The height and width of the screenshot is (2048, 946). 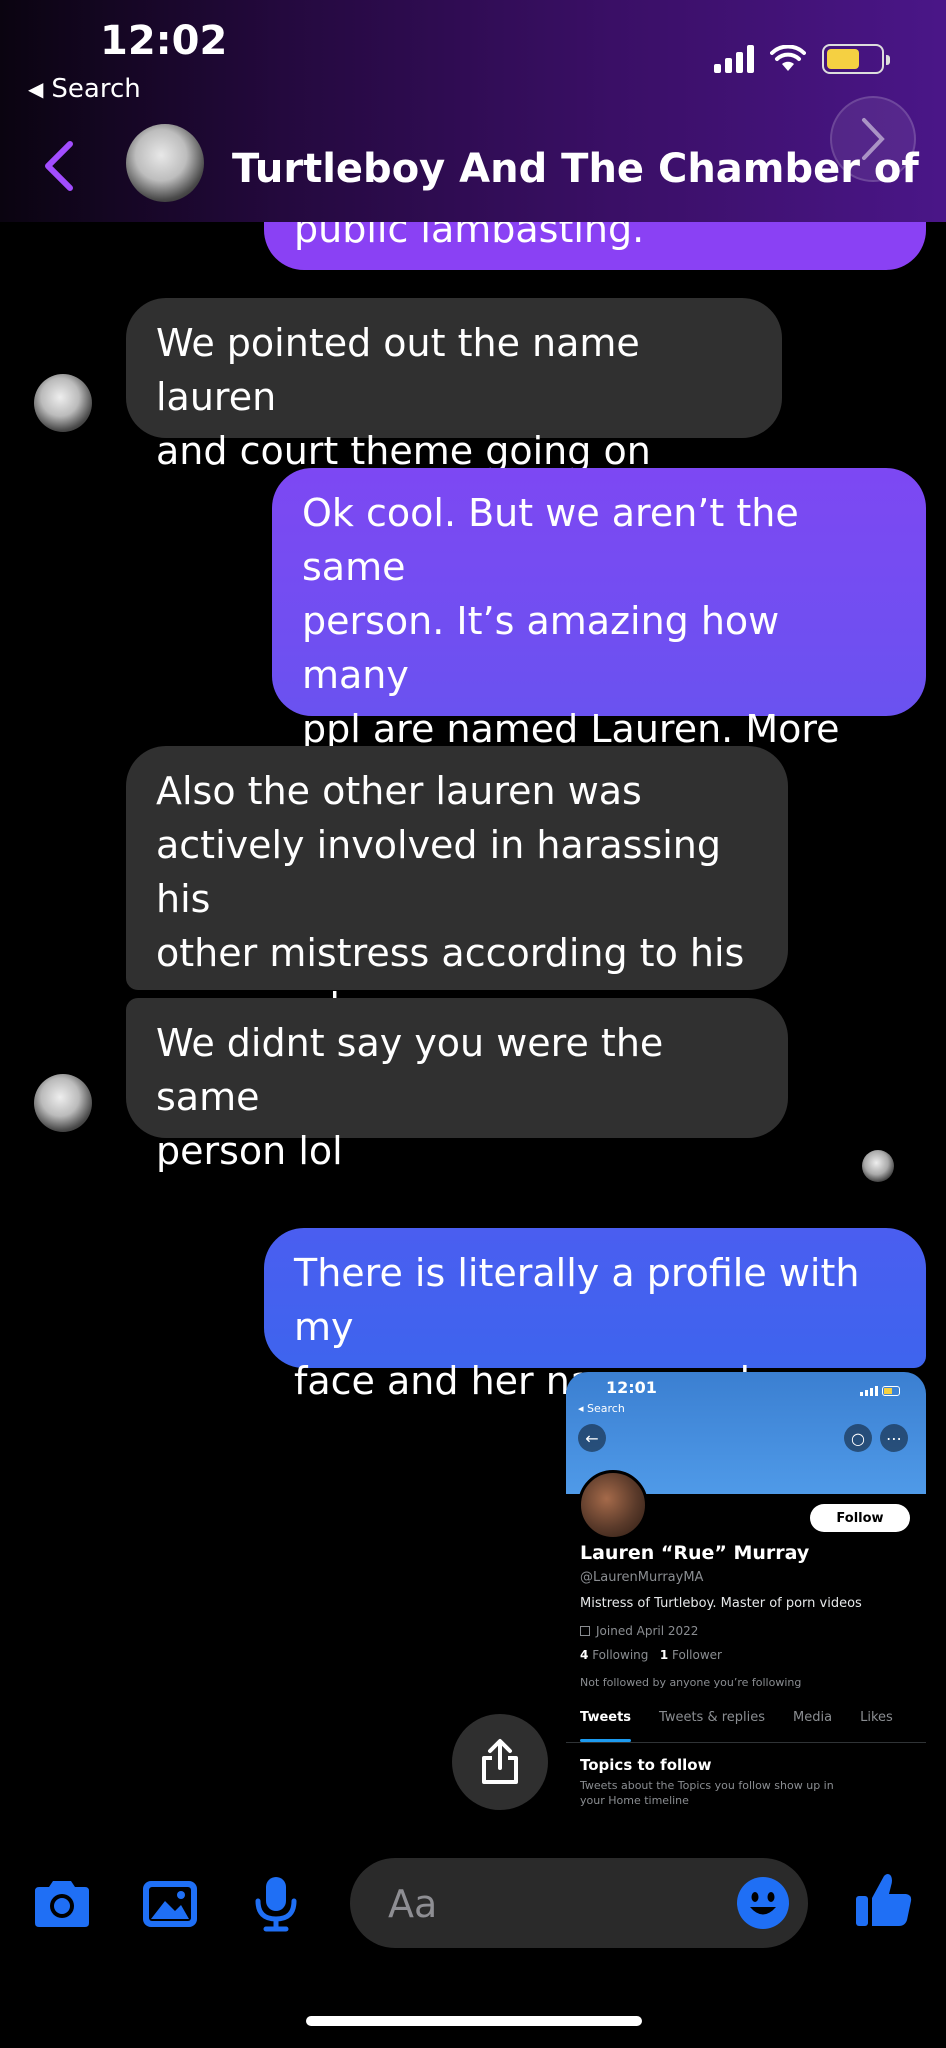 What do you see at coordinates (592, 1438) in the screenshot?
I see `back-arrow-icon: ←` at bounding box center [592, 1438].